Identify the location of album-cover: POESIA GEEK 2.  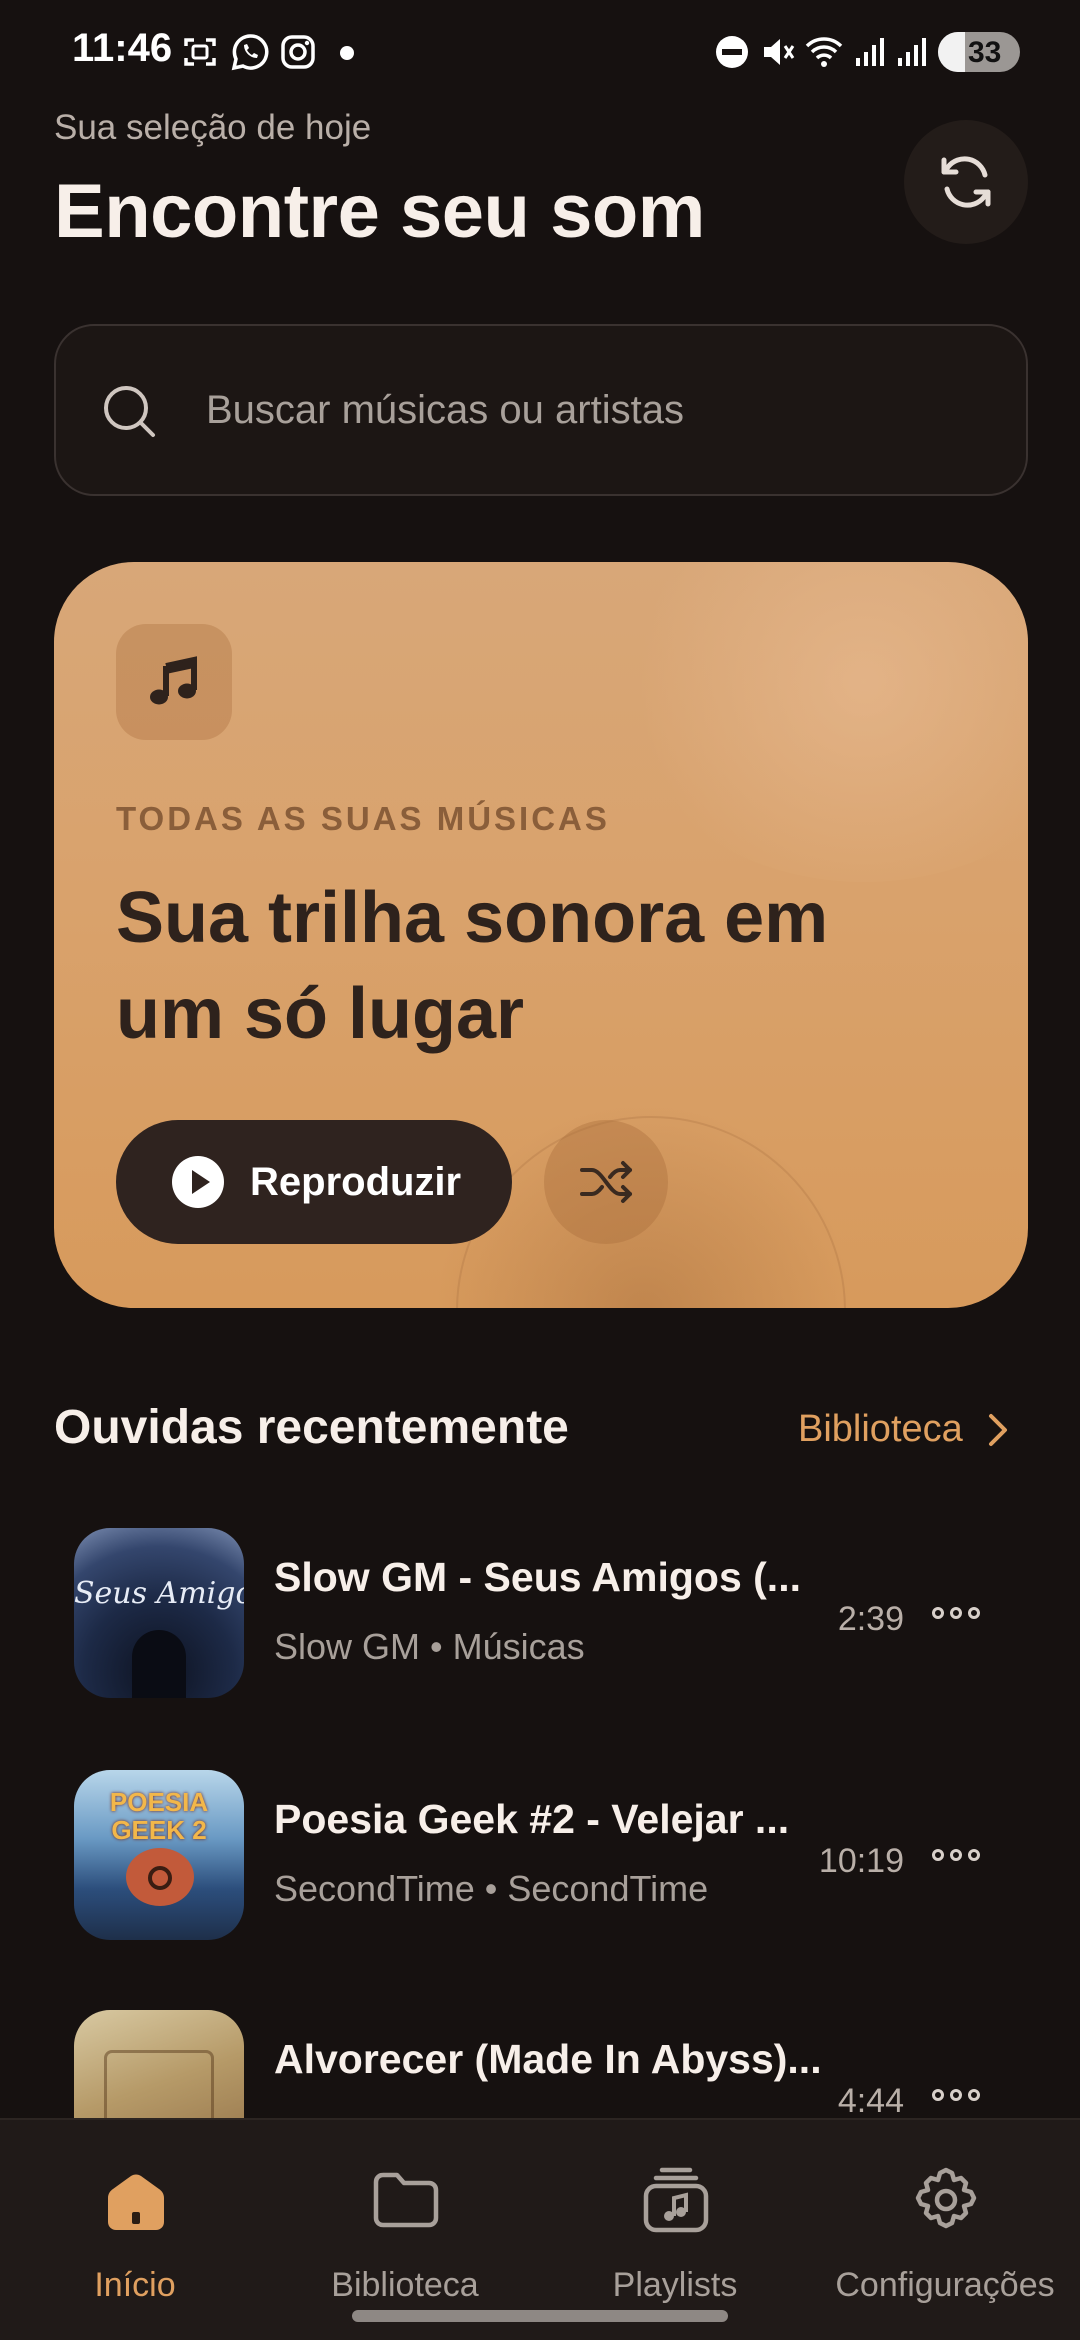
(159, 1855).